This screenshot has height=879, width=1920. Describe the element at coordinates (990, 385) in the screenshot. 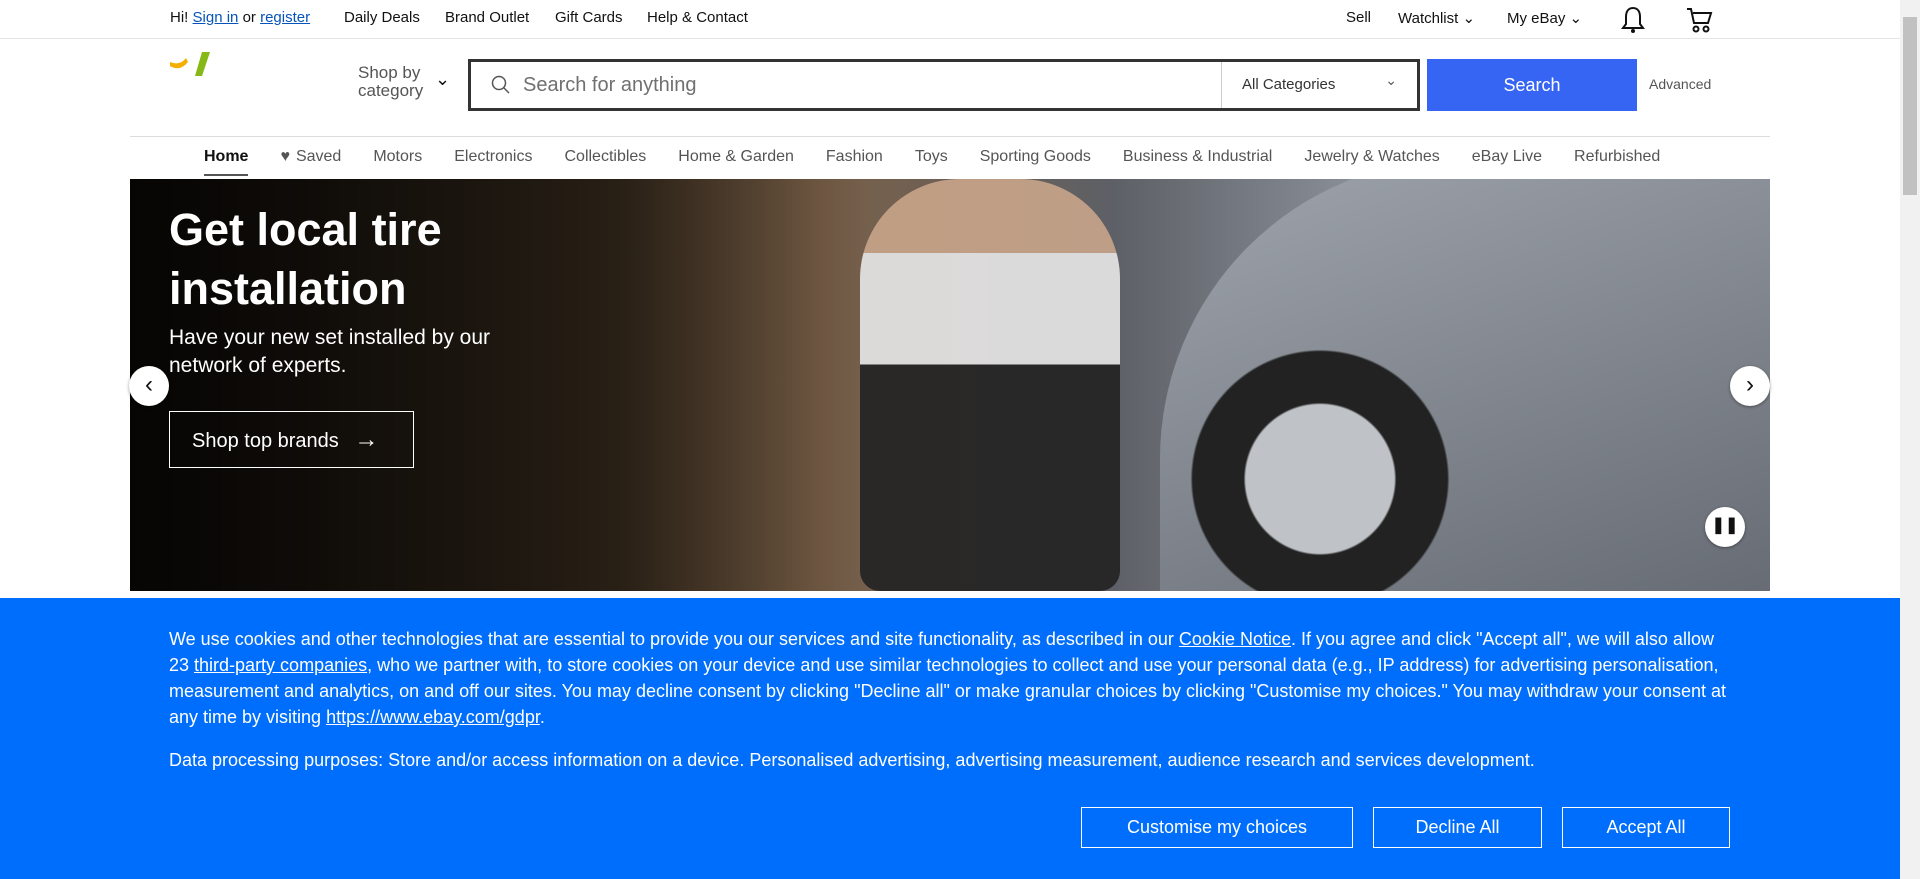

I see `hero-image-mechanic` at that location.